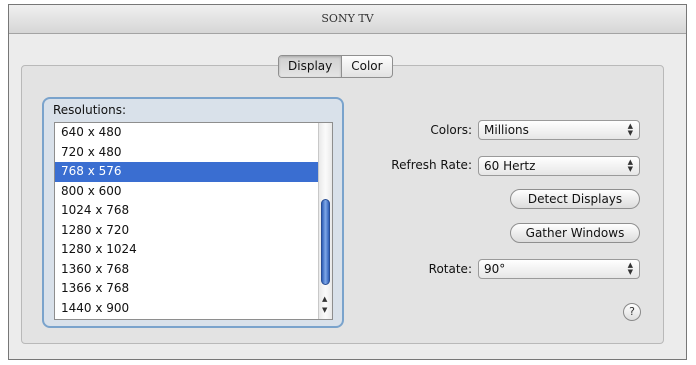 Image resolution: width=696 pixels, height=365 pixels. I want to click on scroll-down-arrow-icon: ▼, so click(324, 310).